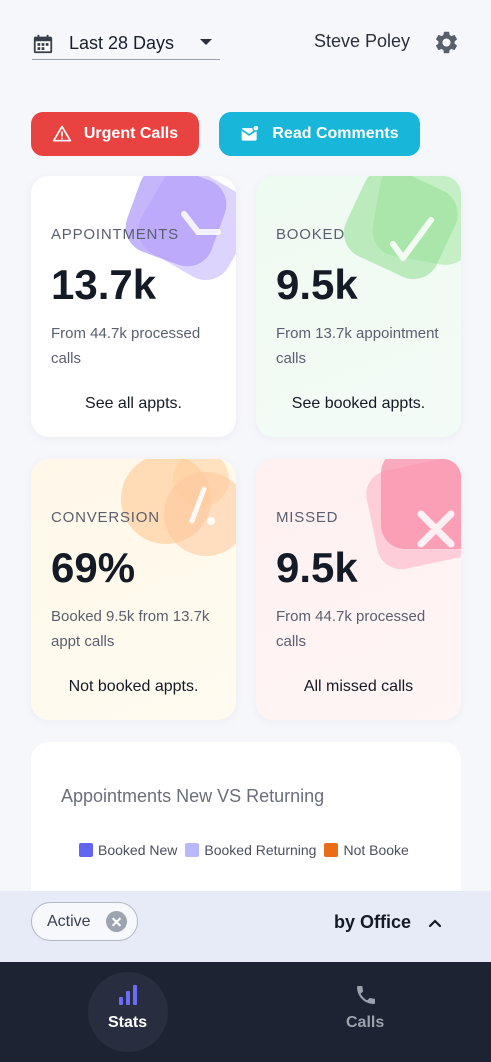  I want to click on urgent-calls-button: Urgent Calls, so click(115, 134).